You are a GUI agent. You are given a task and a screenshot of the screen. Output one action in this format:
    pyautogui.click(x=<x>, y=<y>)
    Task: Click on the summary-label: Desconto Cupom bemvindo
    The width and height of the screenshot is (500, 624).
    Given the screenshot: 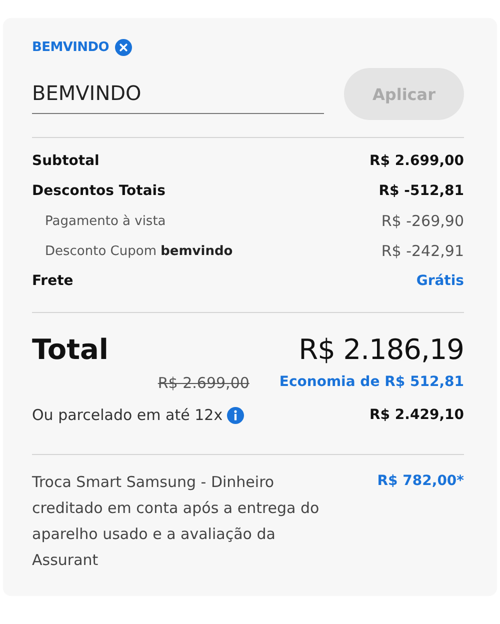 What is the action you would take?
    pyautogui.click(x=138, y=251)
    